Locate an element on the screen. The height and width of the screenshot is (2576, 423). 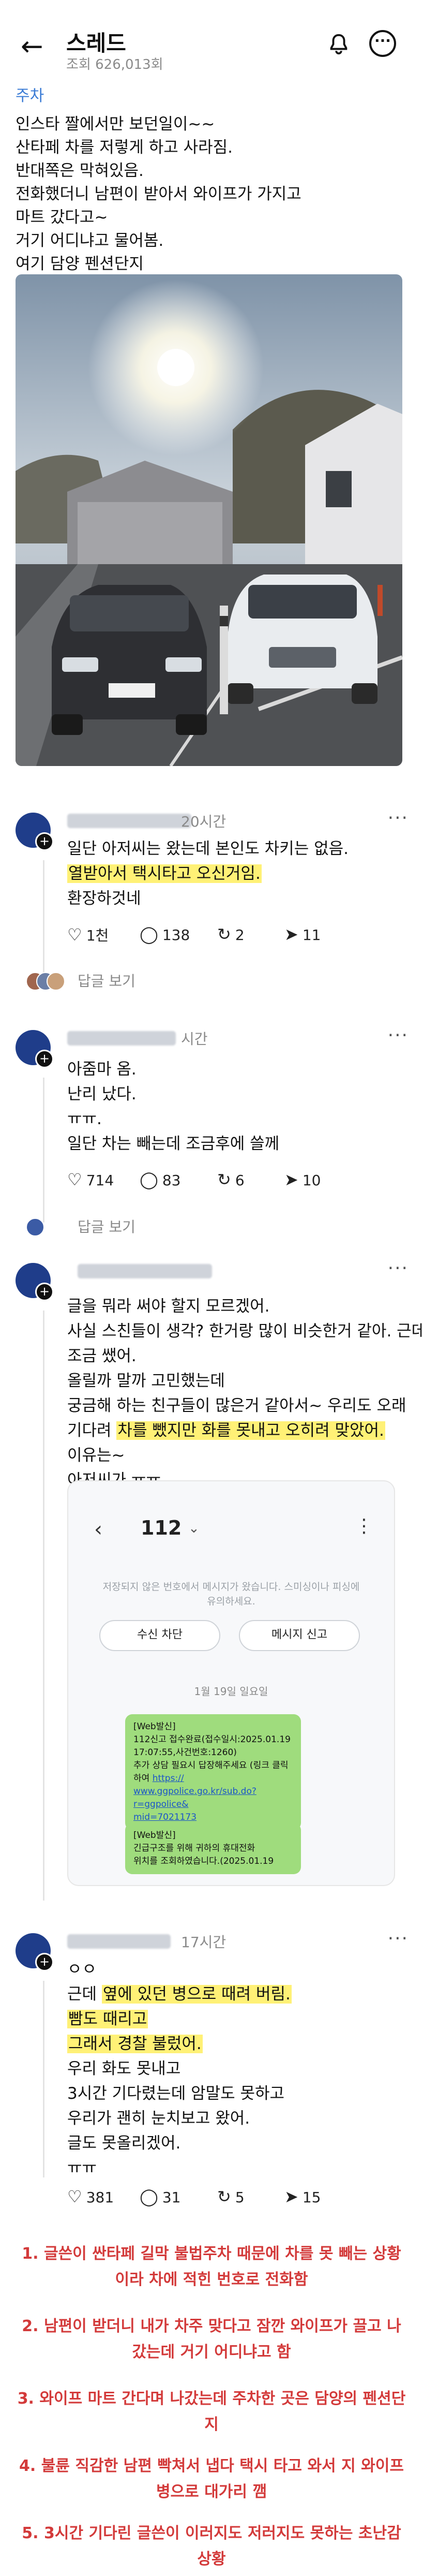
post-line: 여기 담양 펜션단지 is located at coordinates (80, 264).